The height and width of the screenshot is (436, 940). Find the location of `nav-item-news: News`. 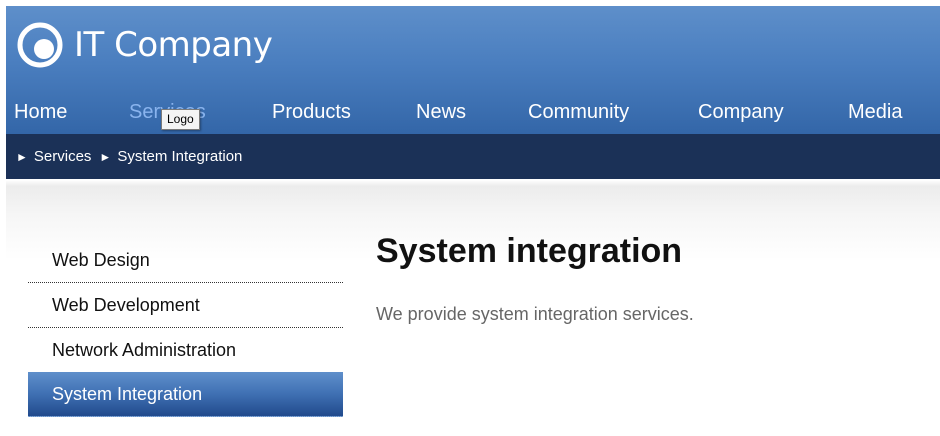

nav-item-news: News is located at coordinates (441, 112).